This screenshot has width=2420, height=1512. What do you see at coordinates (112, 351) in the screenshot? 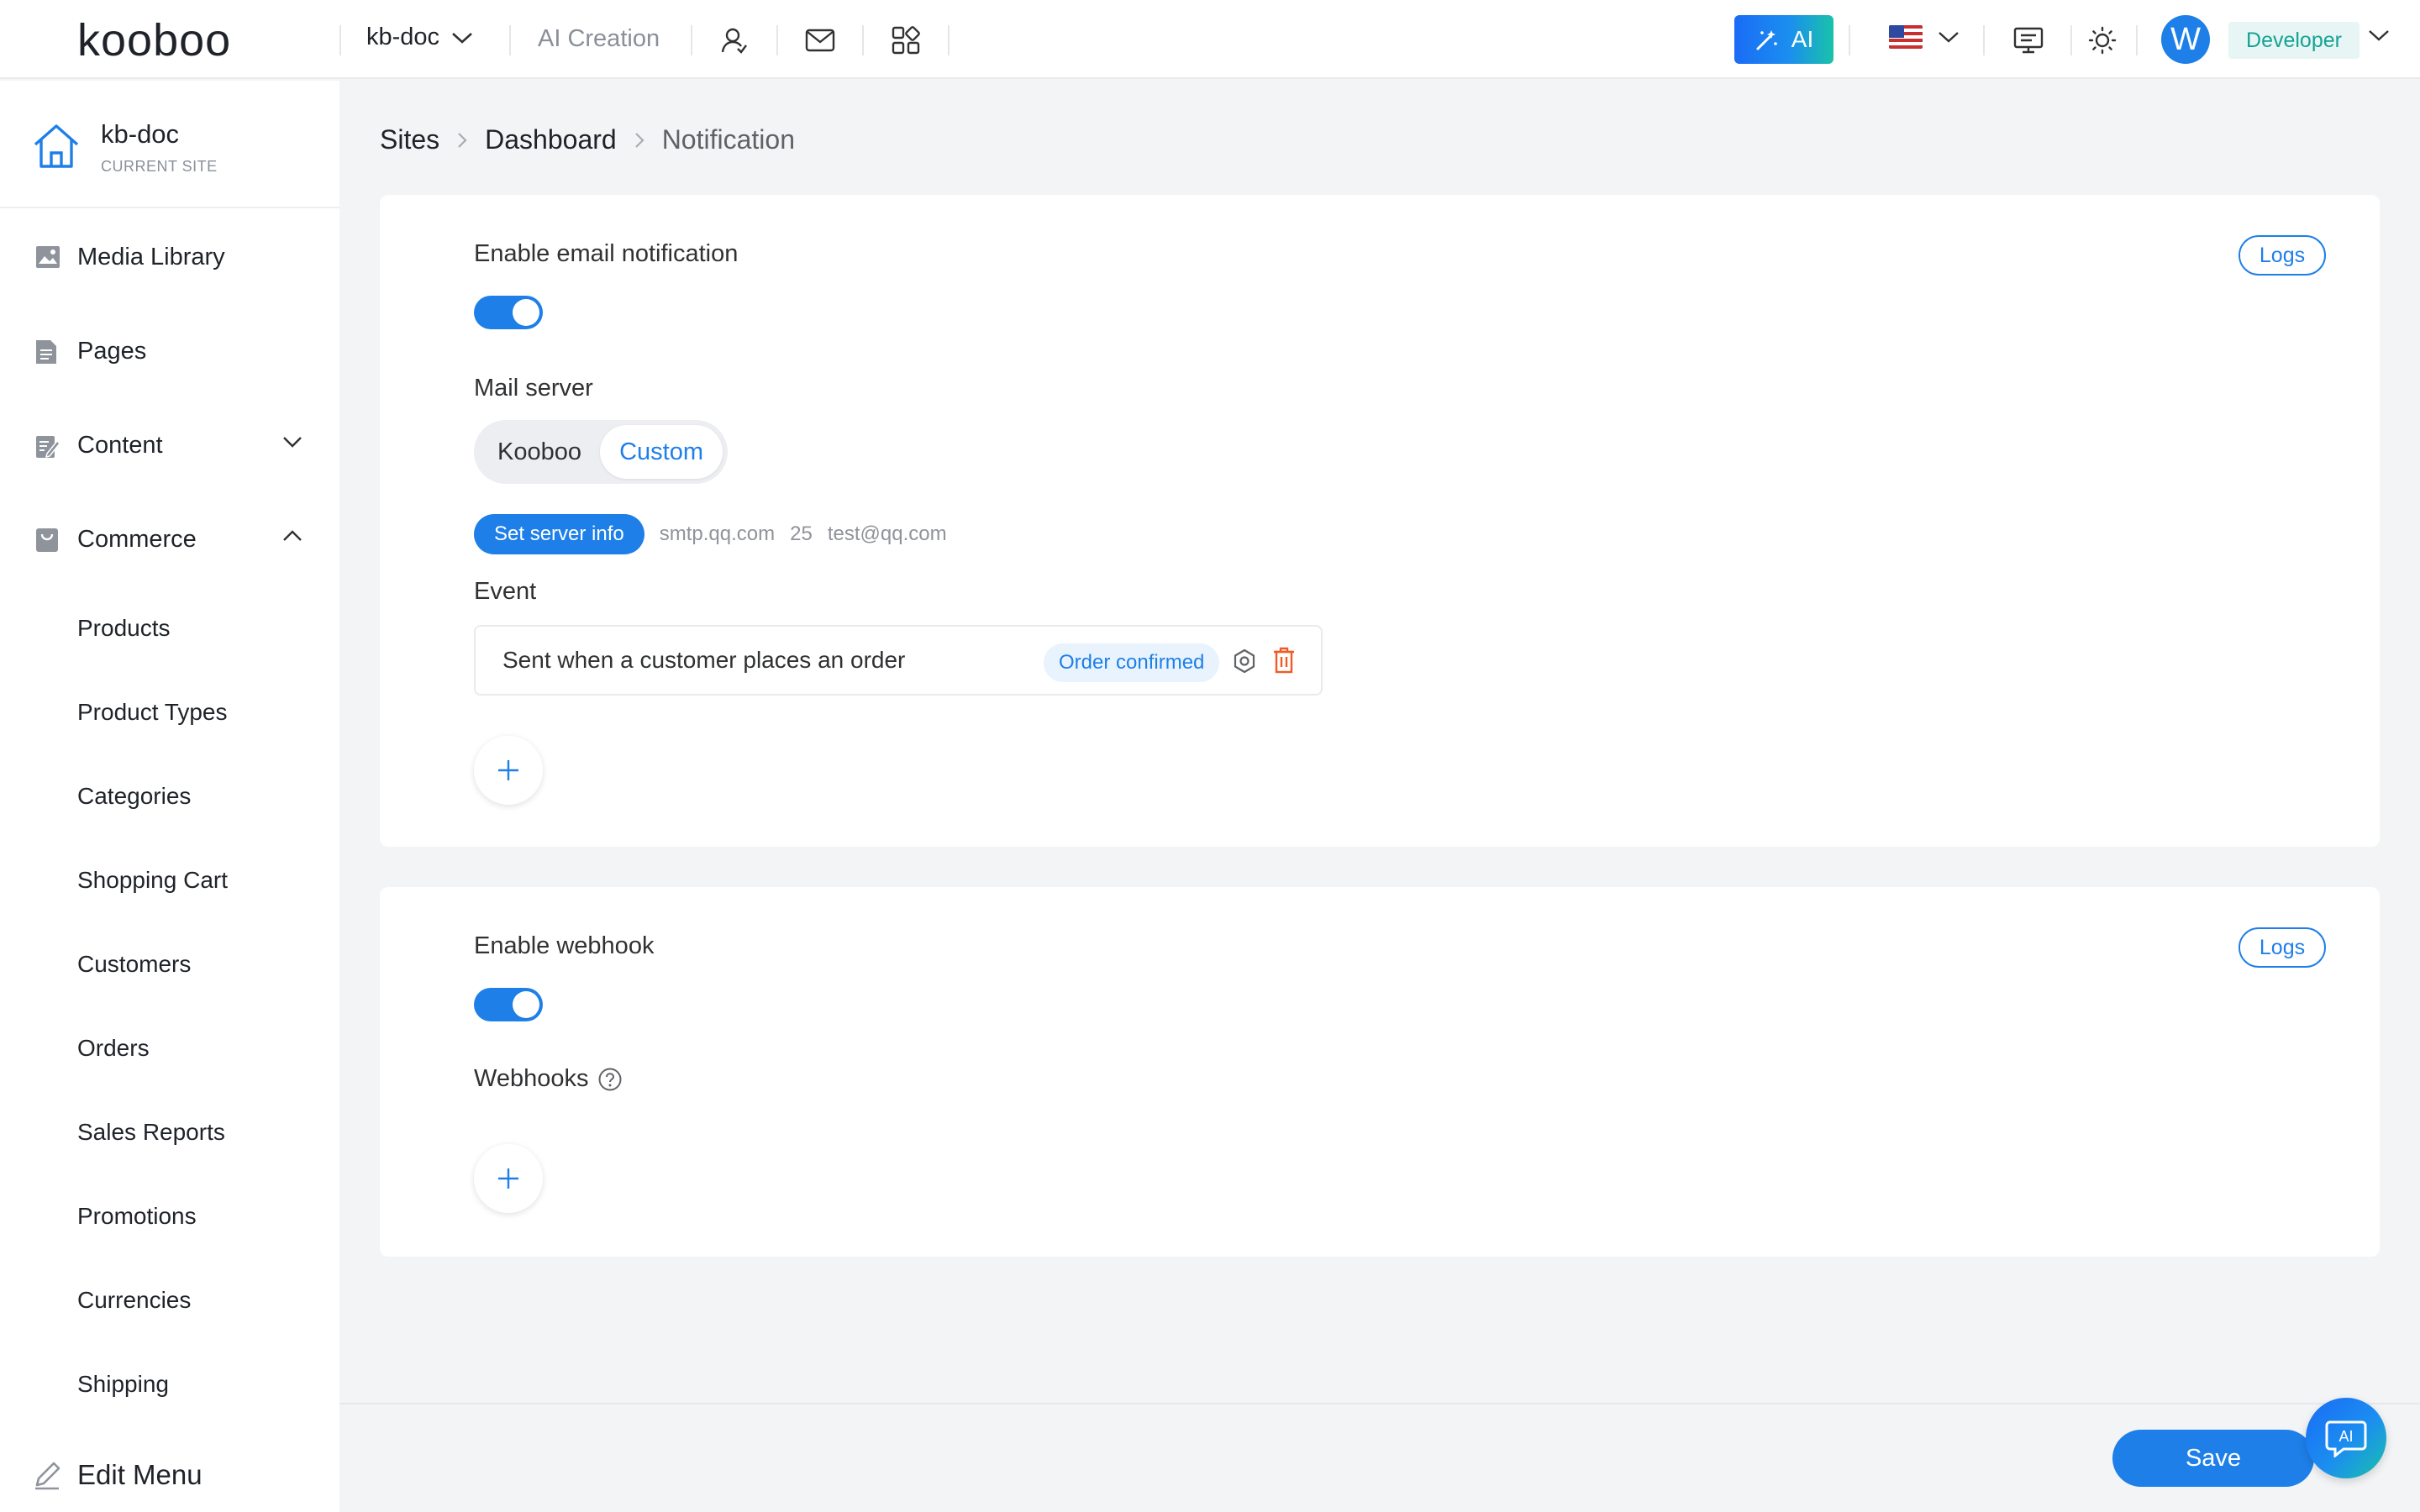
I see `sidebar-item-label: Pages` at bounding box center [112, 351].